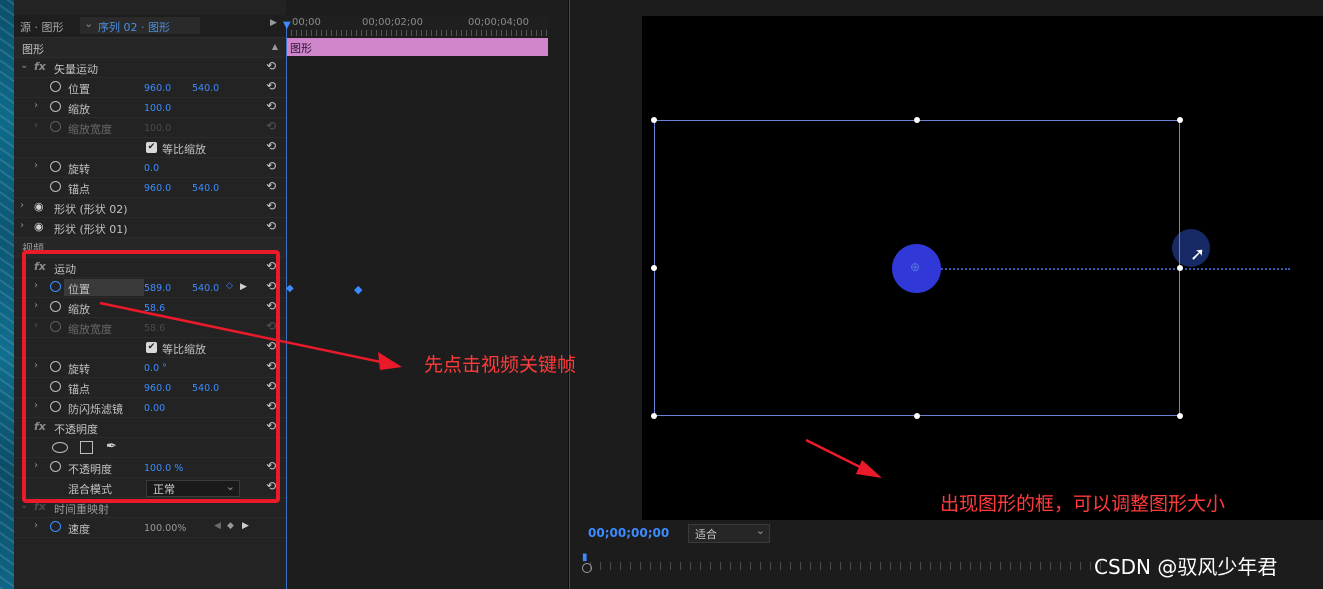  What do you see at coordinates (247, 334) in the screenshot?
I see `annotation-arrow-line` at bounding box center [247, 334].